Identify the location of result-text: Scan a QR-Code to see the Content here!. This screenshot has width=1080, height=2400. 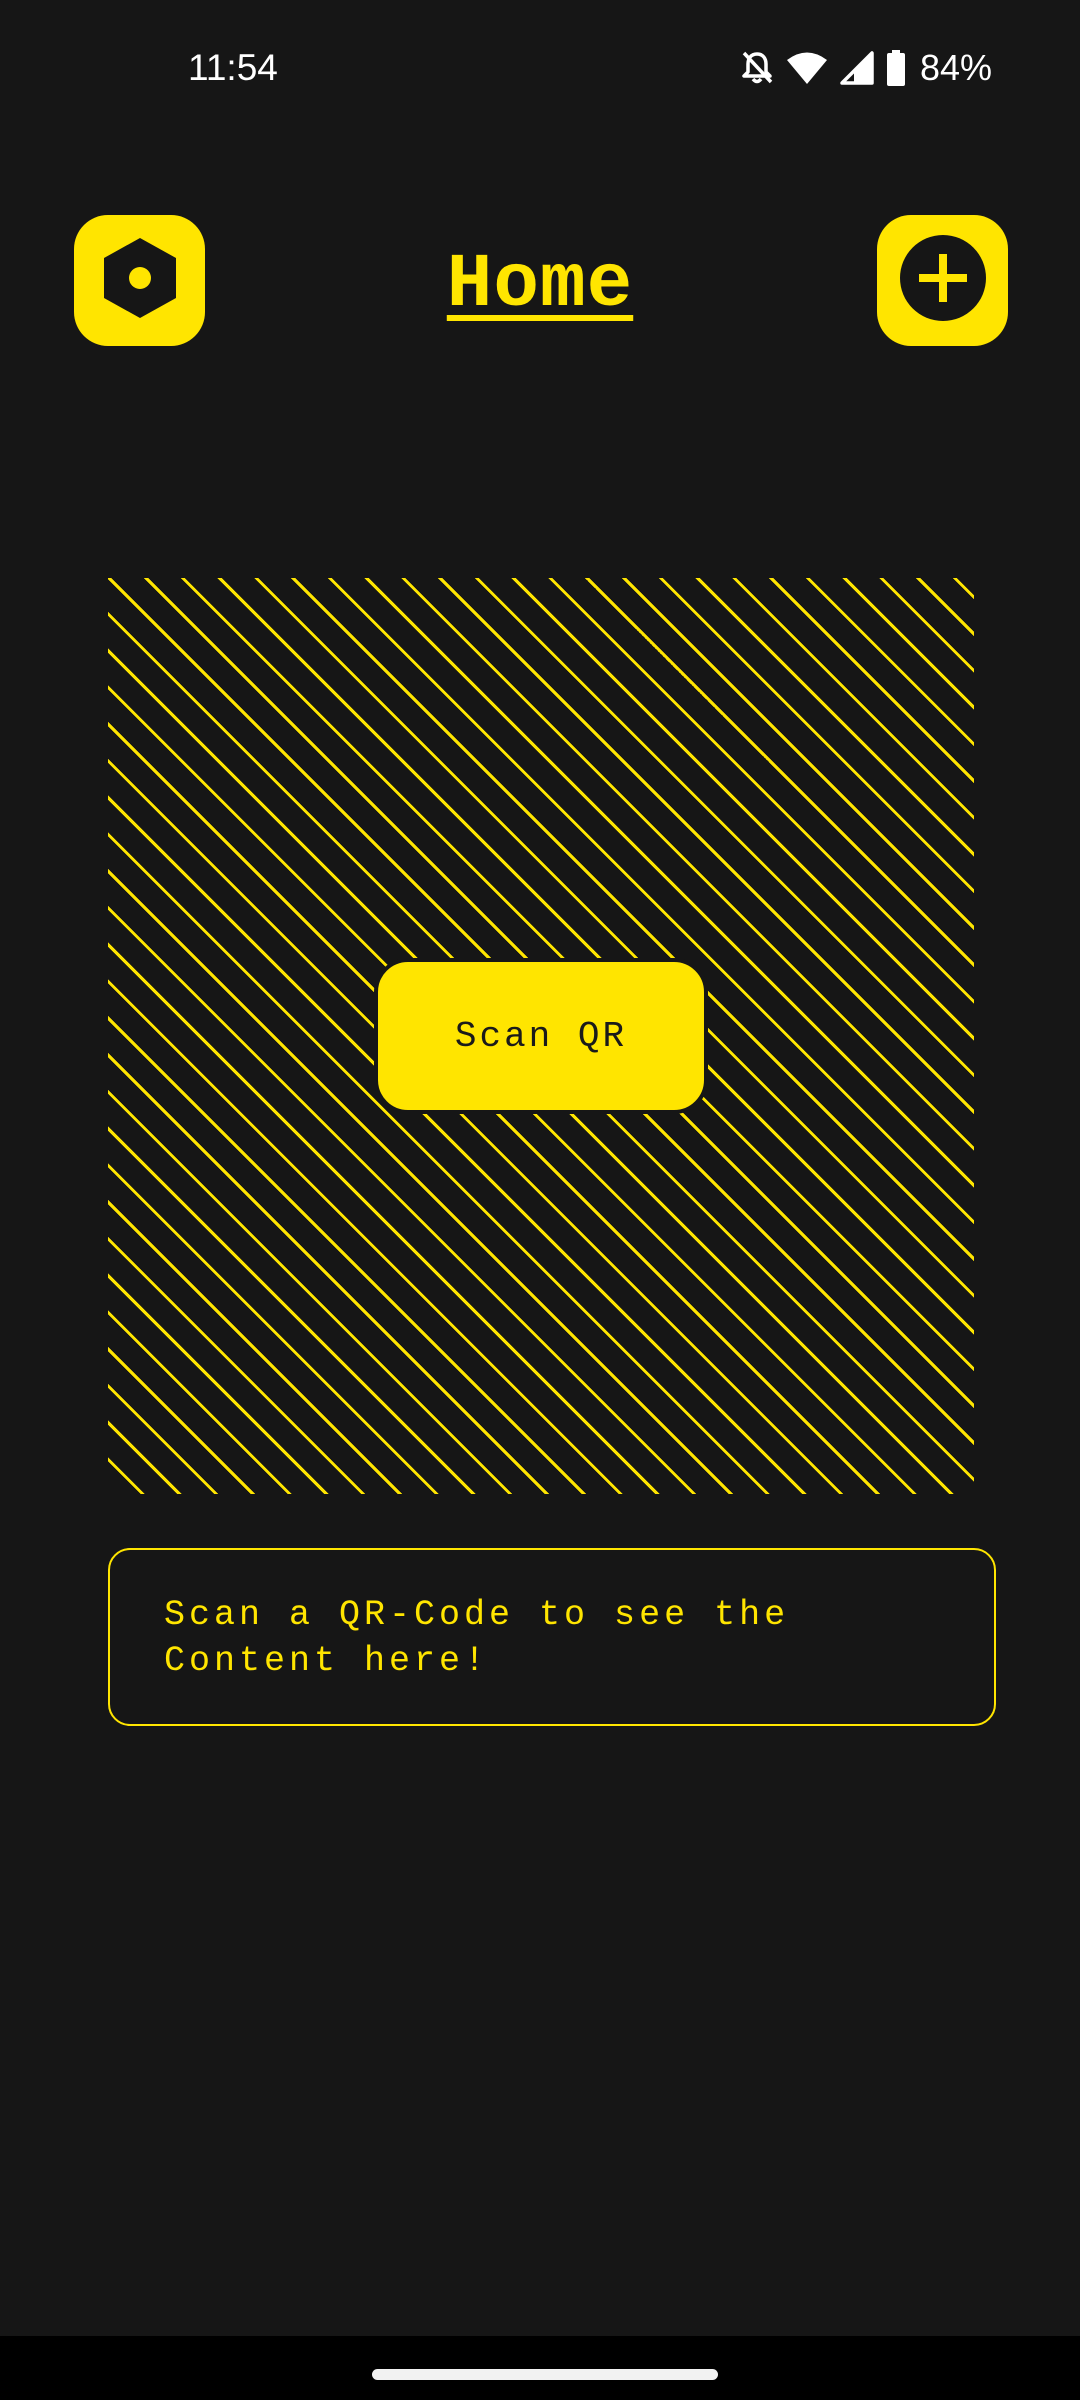
(477, 1638).